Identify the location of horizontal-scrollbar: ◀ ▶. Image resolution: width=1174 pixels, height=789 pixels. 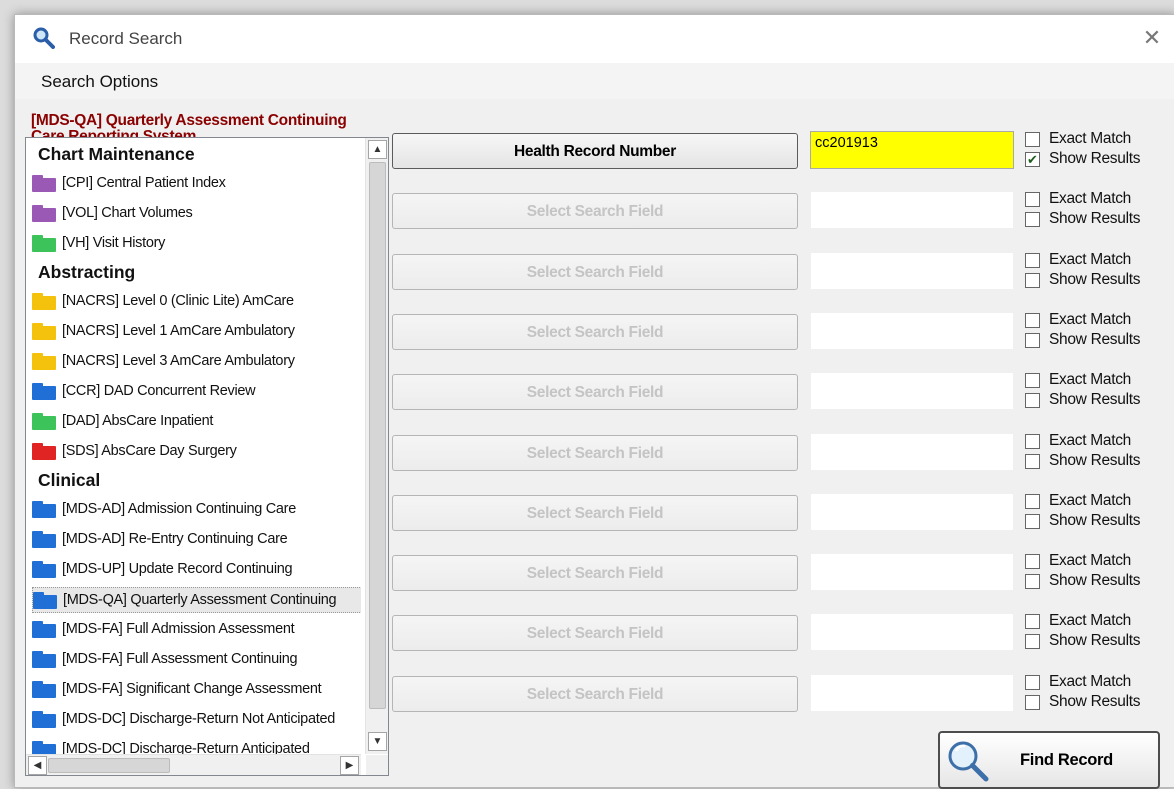
(193, 764).